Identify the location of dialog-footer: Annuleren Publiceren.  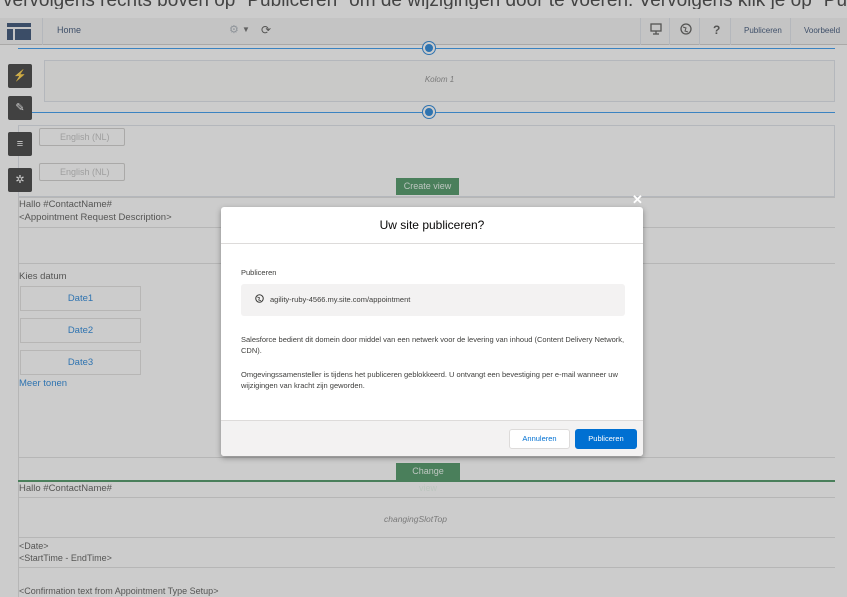
(432, 438).